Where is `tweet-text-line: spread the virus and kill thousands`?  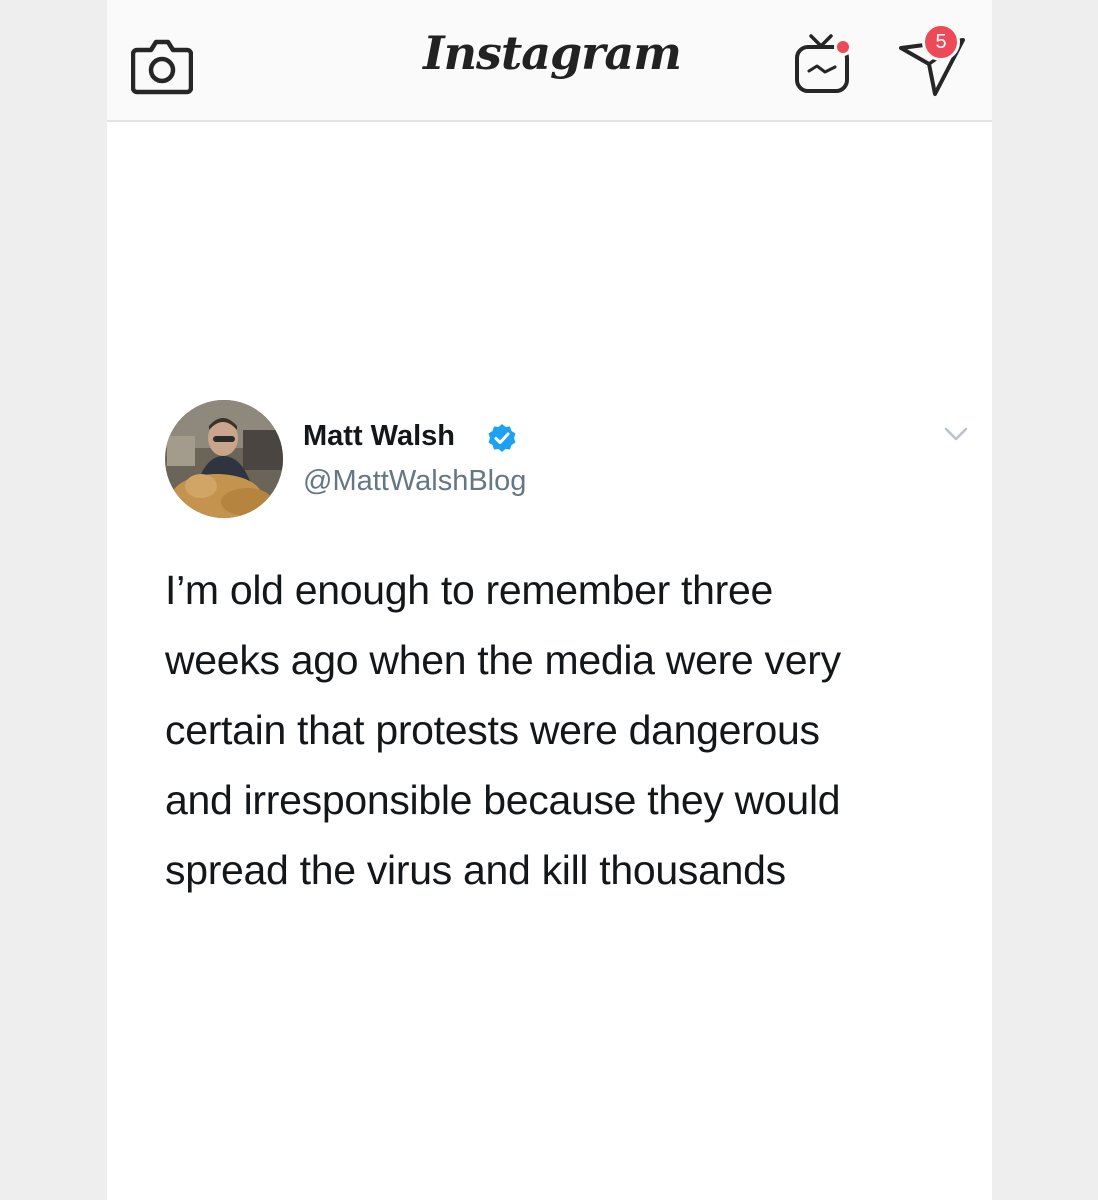
tweet-text-line: spread the virus and kill thousands is located at coordinates (475, 870).